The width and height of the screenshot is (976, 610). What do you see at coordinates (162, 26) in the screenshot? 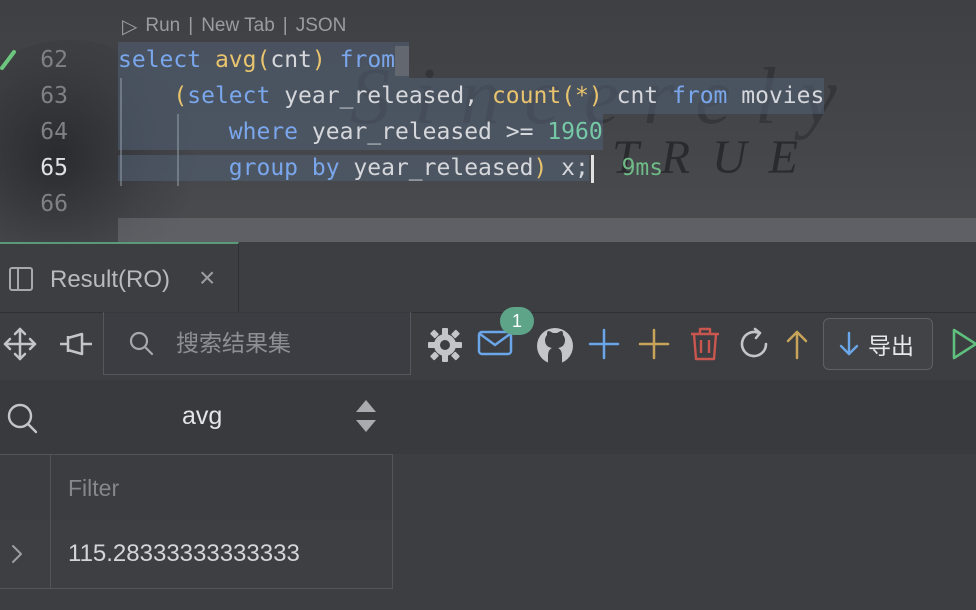
I see `codelens-run: Run` at bounding box center [162, 26].